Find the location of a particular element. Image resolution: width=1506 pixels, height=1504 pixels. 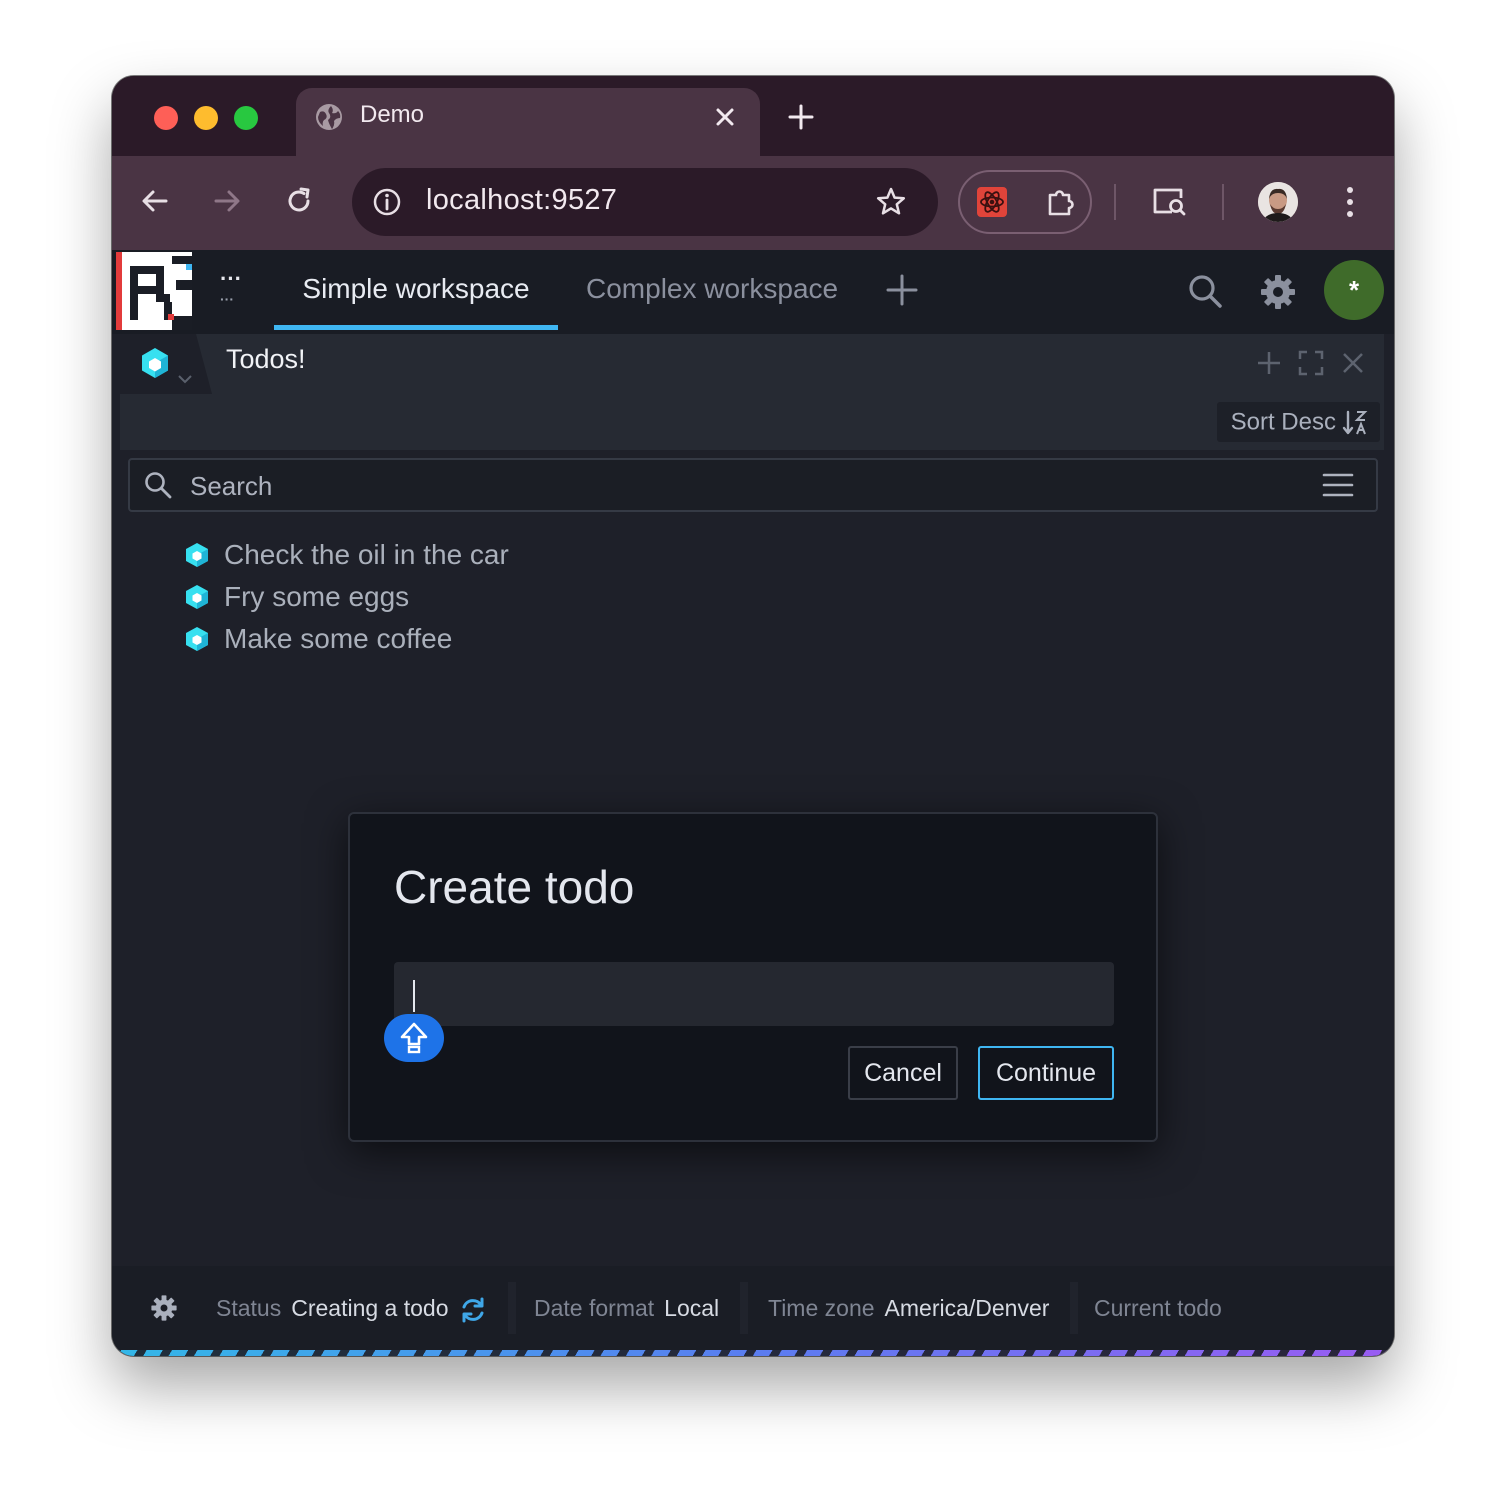

current-todo-segment: Current todo is located at coordinates (1163, 1308).